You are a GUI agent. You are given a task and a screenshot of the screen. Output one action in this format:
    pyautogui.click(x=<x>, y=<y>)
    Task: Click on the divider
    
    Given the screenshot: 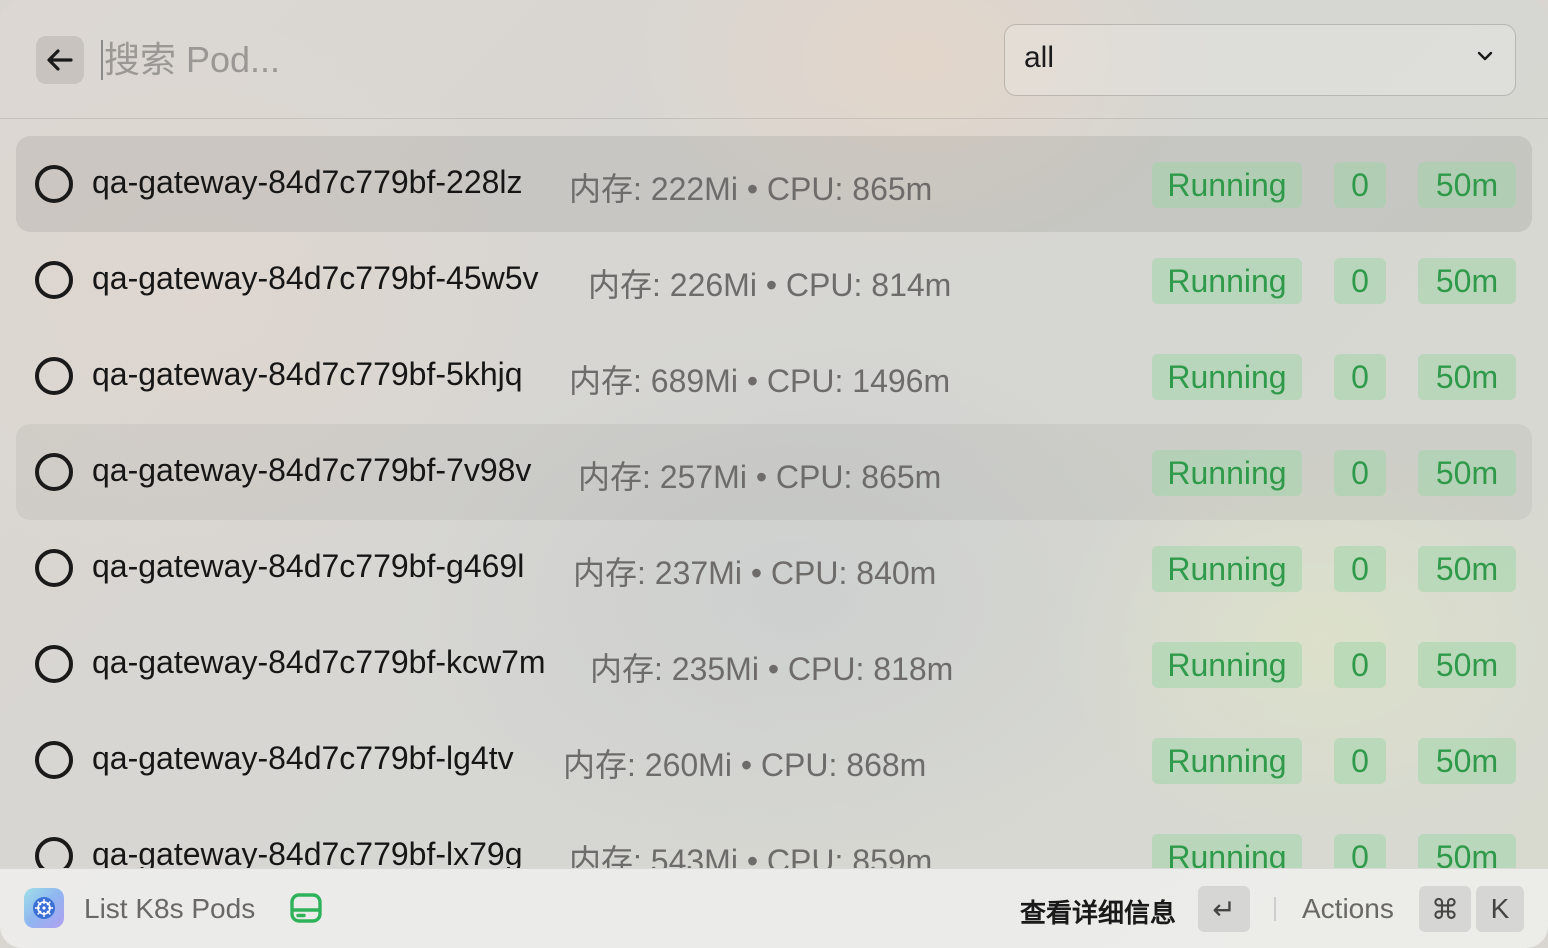 What is the action you would take?
    pyautogui.click(x=1275, y=909)
    